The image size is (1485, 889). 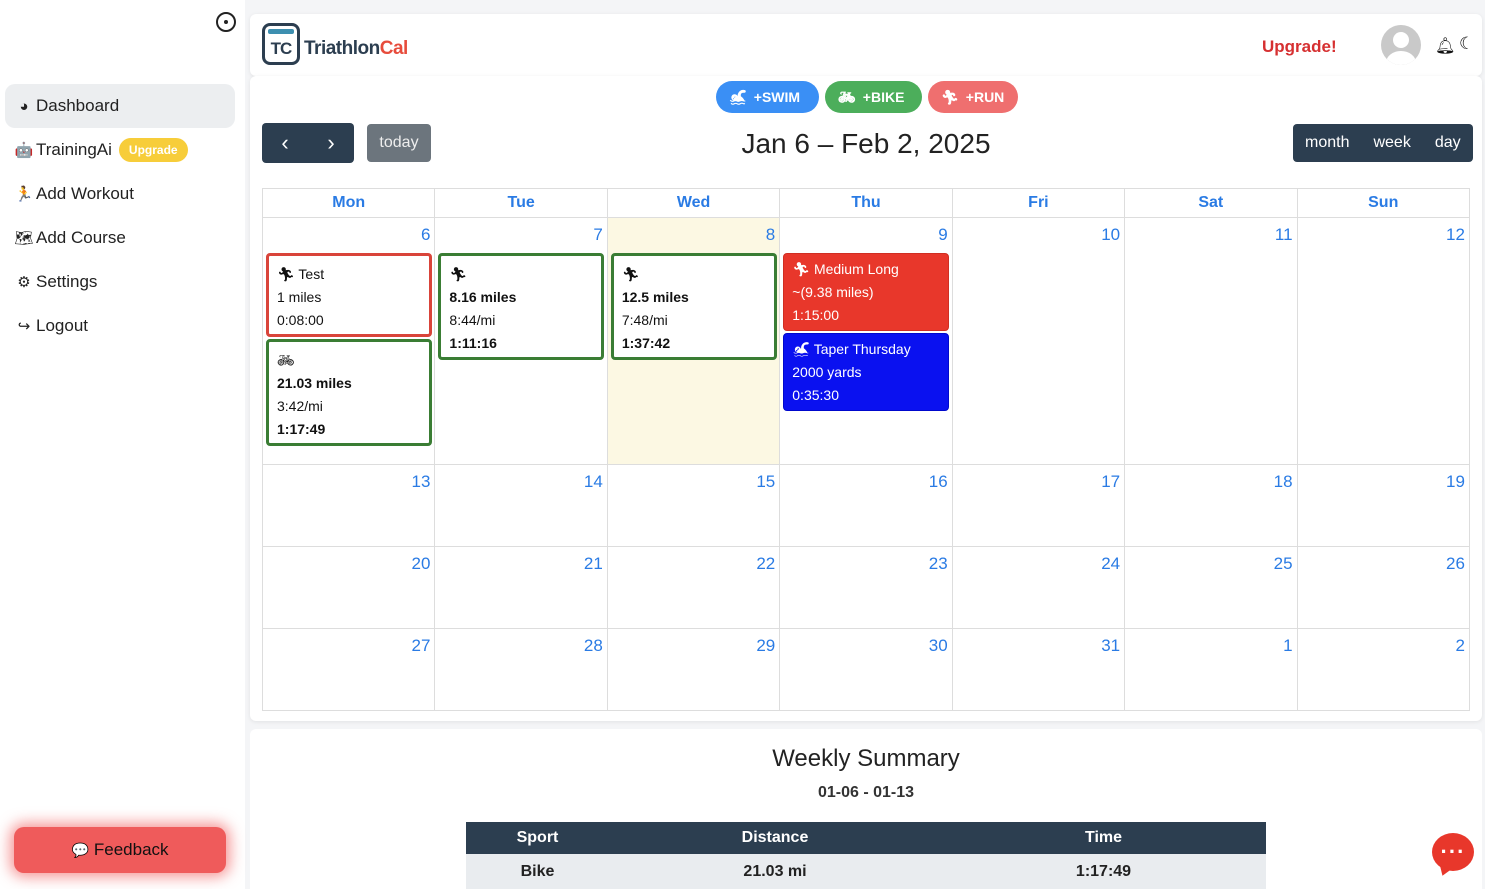 I want to click on planned-event-swim: 🏊︎ Taper Thursday 2000 yards 0:35:30, so click(x=866, y=372).